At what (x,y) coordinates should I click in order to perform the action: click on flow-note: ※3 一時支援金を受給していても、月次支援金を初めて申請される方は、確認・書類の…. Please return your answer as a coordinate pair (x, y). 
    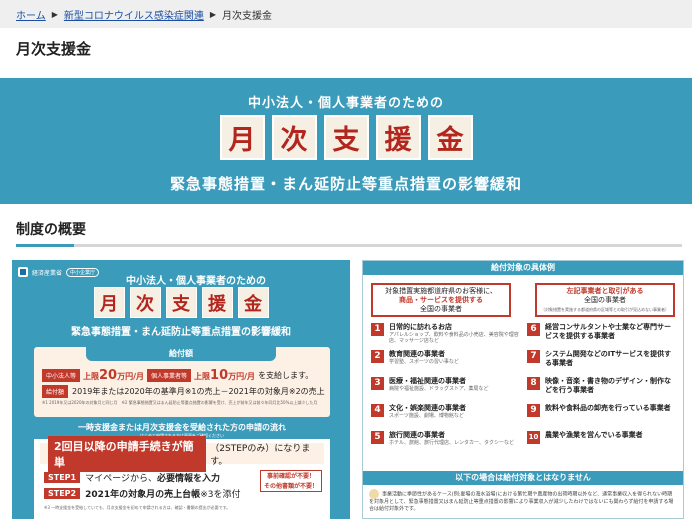
    Looking at the image, I should click on (137, 507).